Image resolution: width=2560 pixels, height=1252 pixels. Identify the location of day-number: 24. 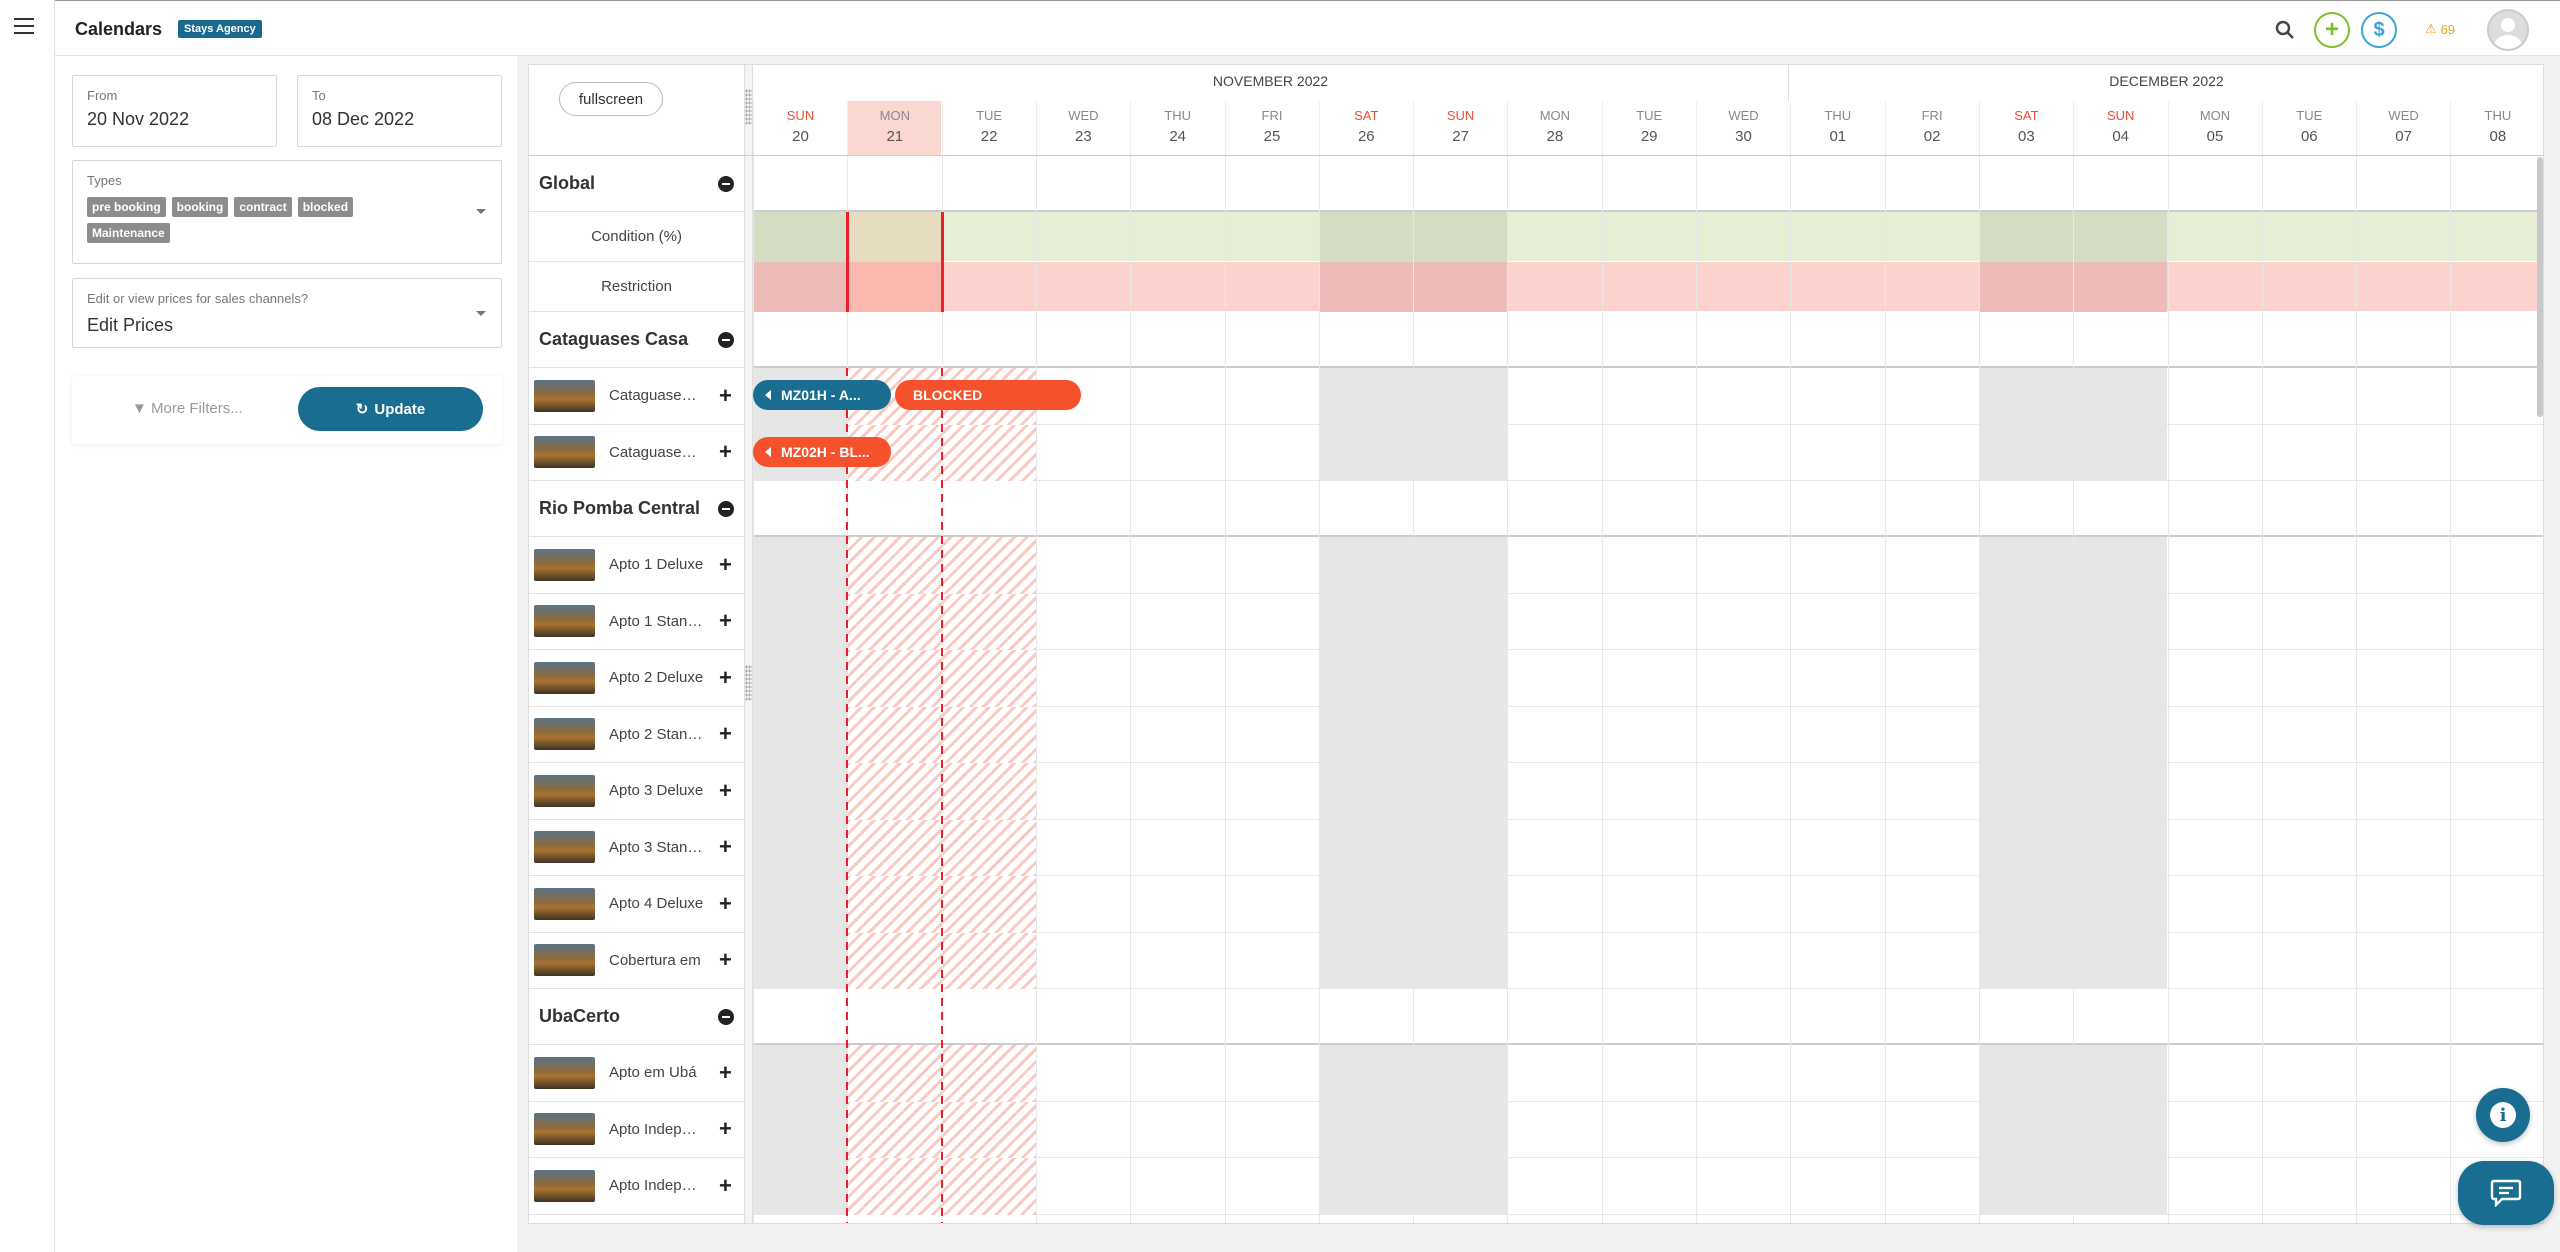
(1178, 136).